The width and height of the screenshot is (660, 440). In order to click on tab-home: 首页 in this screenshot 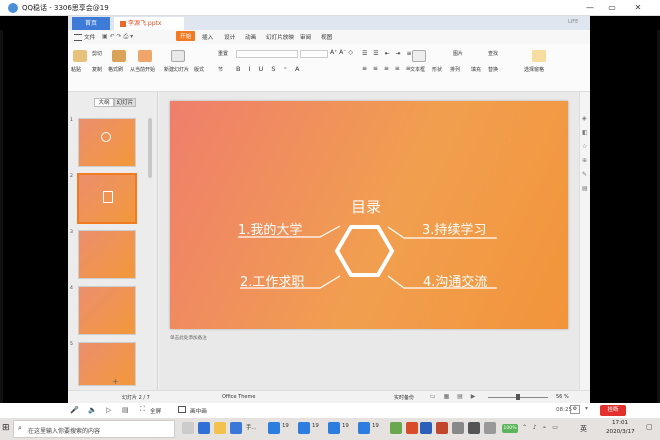, I will do `click(91, 23)`.